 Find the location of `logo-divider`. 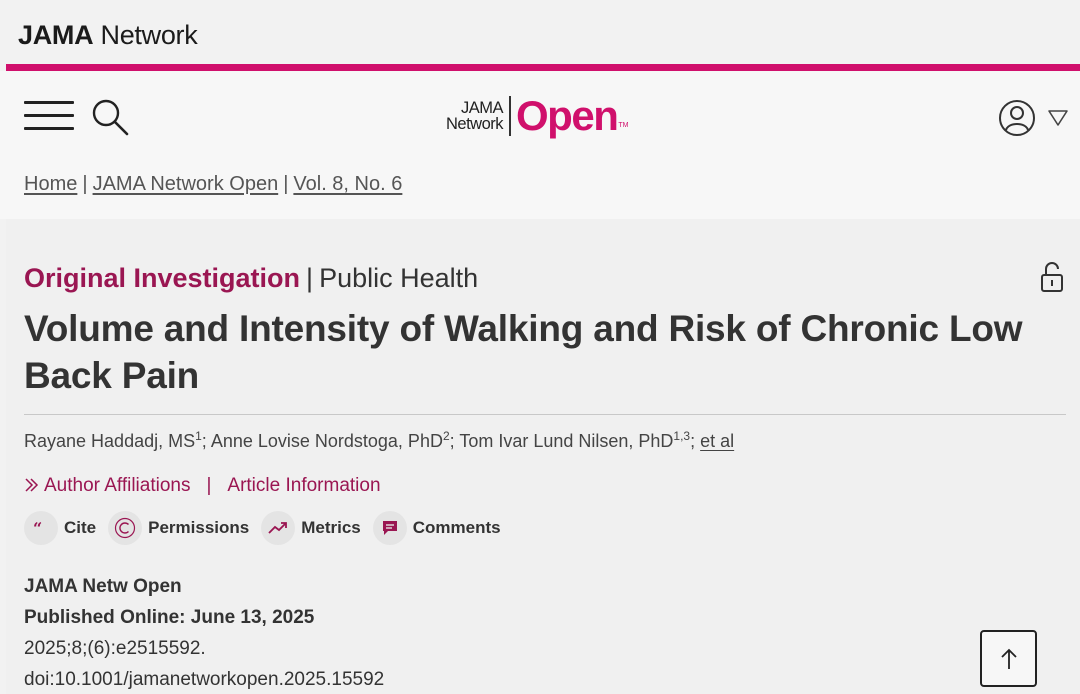

logo-divider is located at coordinates (510, 116).